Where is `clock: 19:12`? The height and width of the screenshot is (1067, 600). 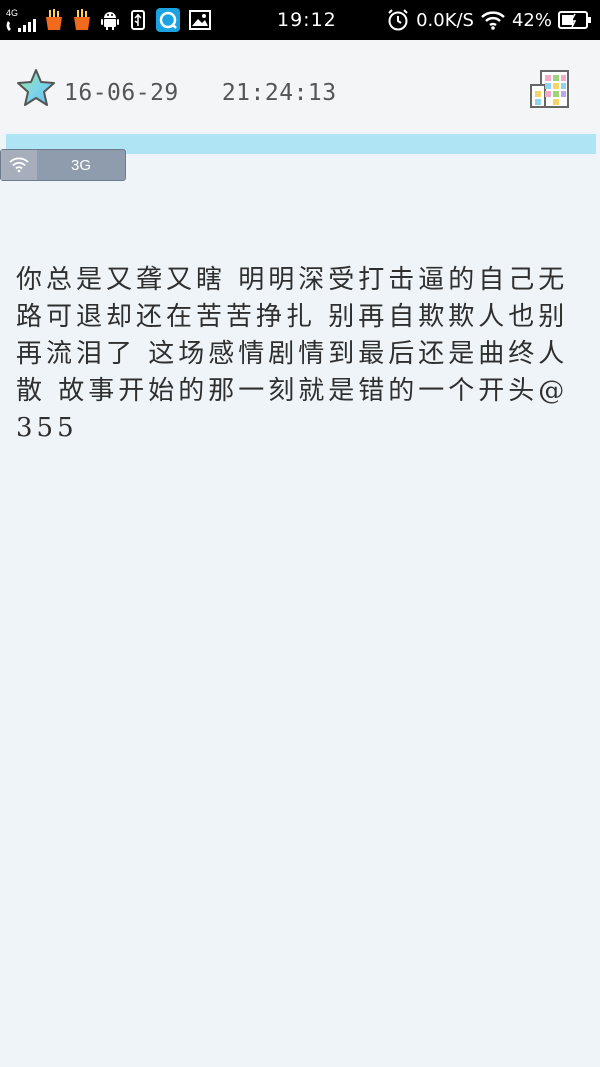
clock: 19:12 is located at coordinates (307, 20).